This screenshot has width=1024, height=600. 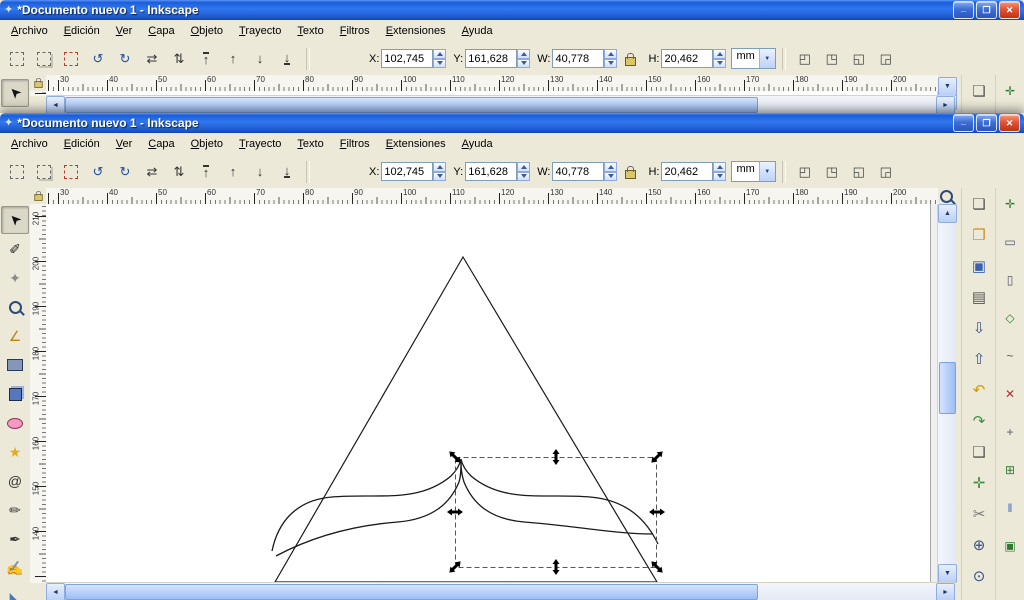 What do you see at coordinates (947, 388) in the screenshot?
I see `vertical-scroll-thumb` at bounding box center [947, 388].